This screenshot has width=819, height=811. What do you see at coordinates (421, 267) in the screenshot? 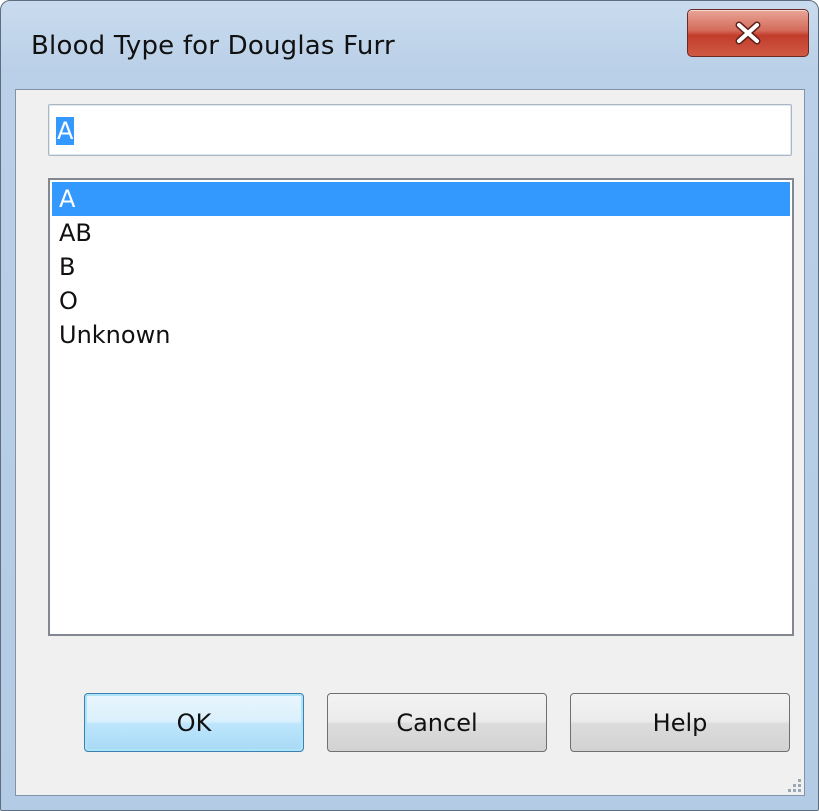
I see `list-item-b: B` at bounding box center [421, 267].